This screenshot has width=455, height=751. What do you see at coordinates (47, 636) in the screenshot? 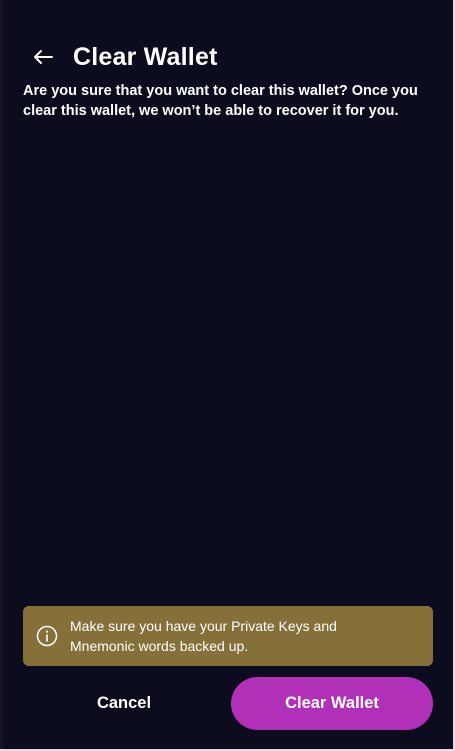
I see `info-icon` at bounding box center [47, 636].